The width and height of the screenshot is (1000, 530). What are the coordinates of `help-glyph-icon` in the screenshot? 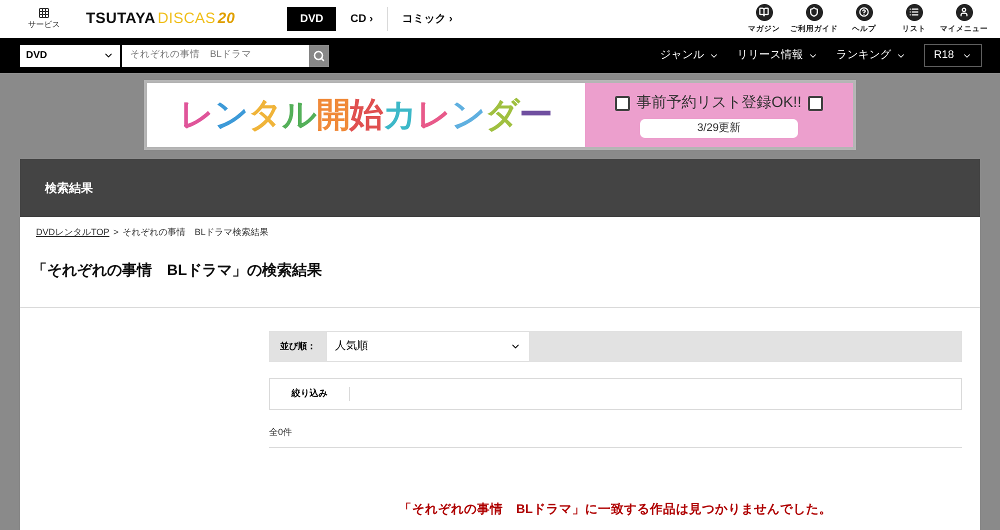 It's located at (864, 12).